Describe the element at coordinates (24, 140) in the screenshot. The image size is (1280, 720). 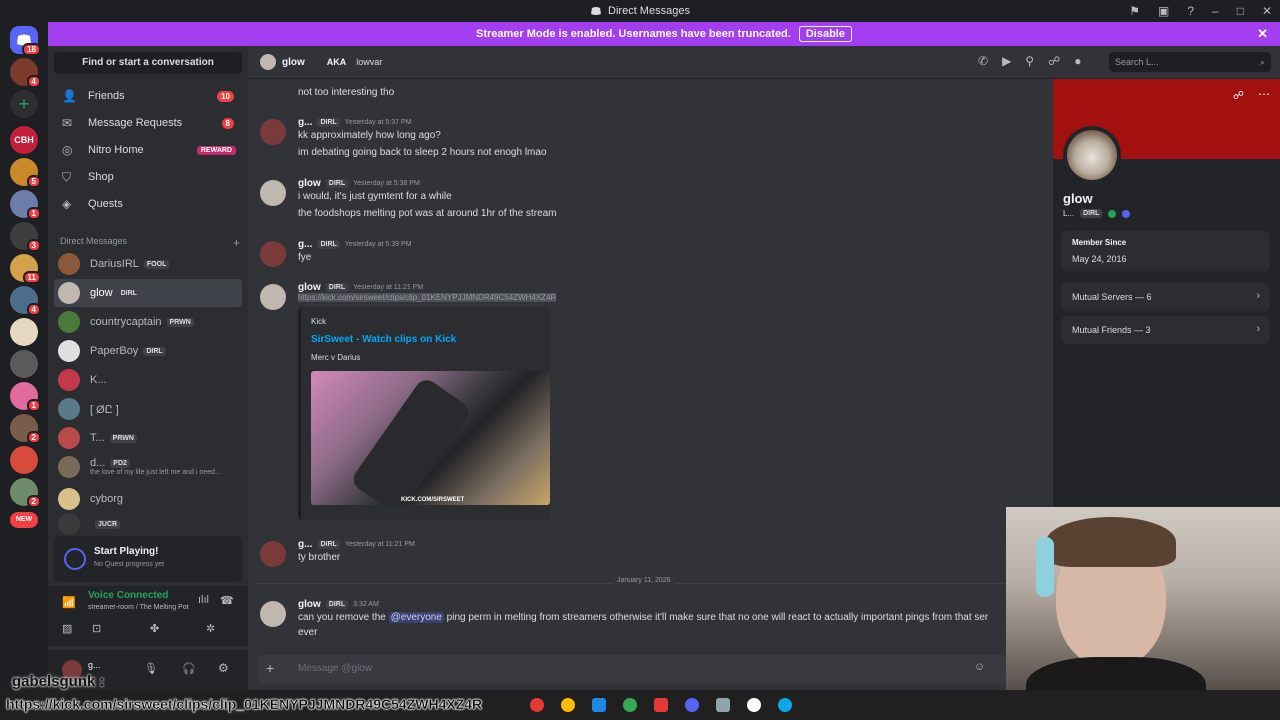
I see `server-cbh: CBH` at that location.